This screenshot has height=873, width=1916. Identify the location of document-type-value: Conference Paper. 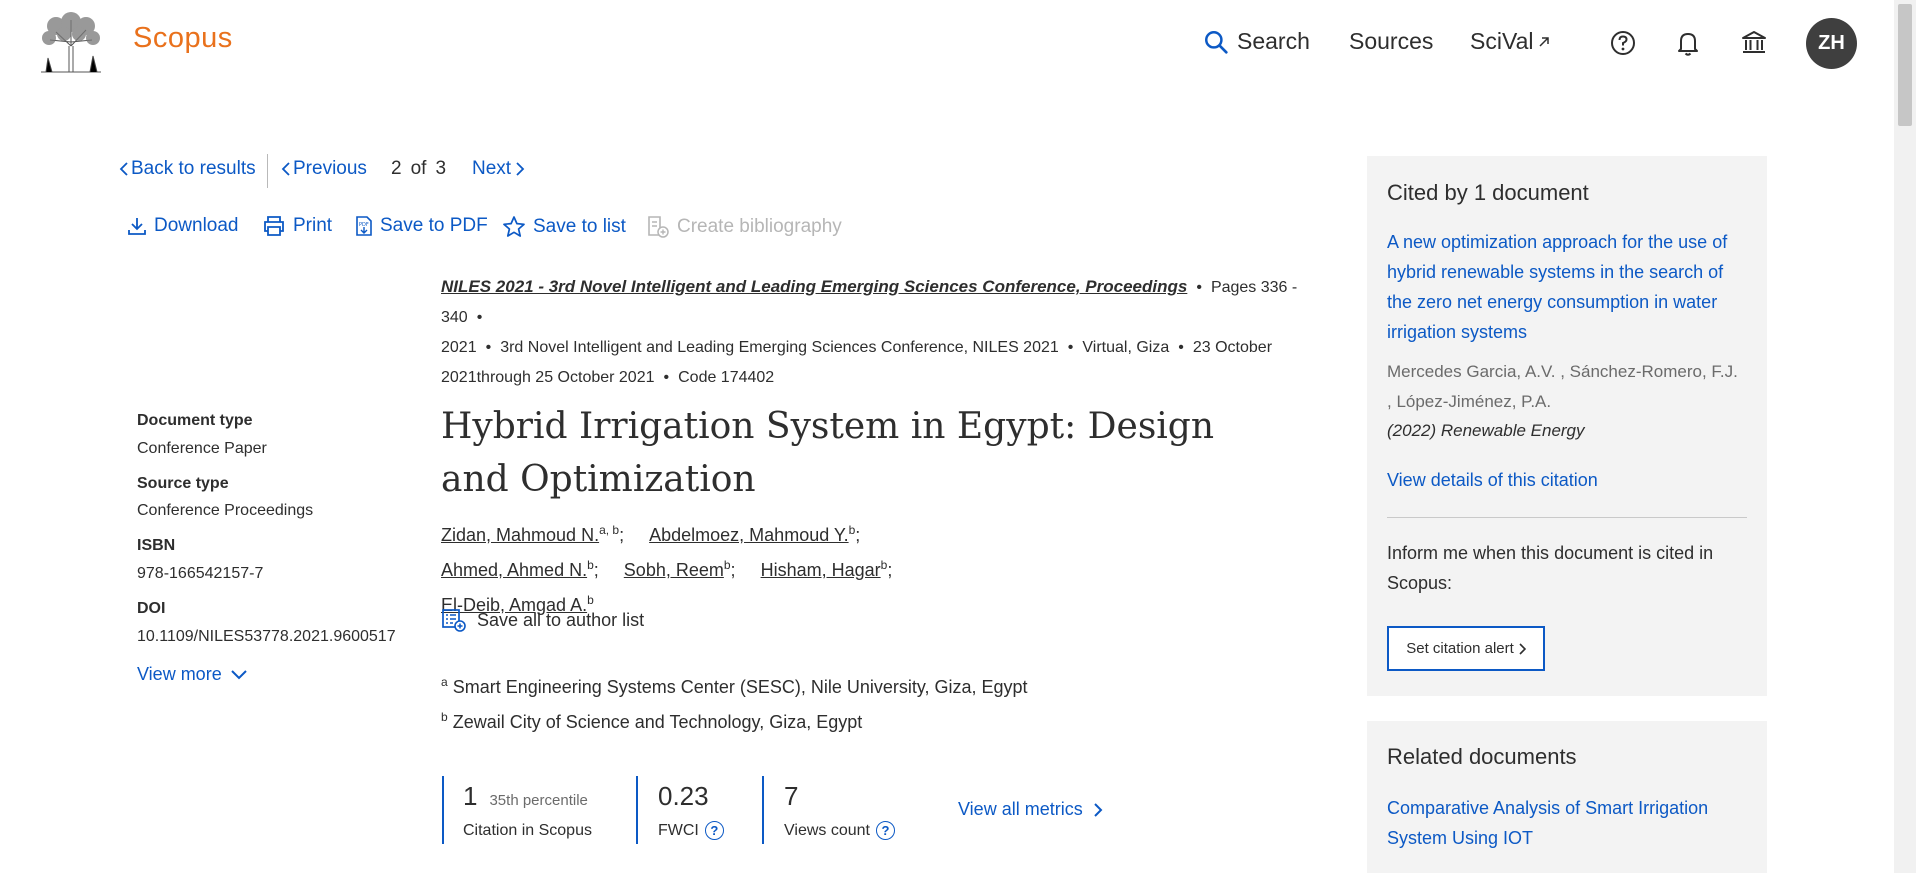
(202, 448).